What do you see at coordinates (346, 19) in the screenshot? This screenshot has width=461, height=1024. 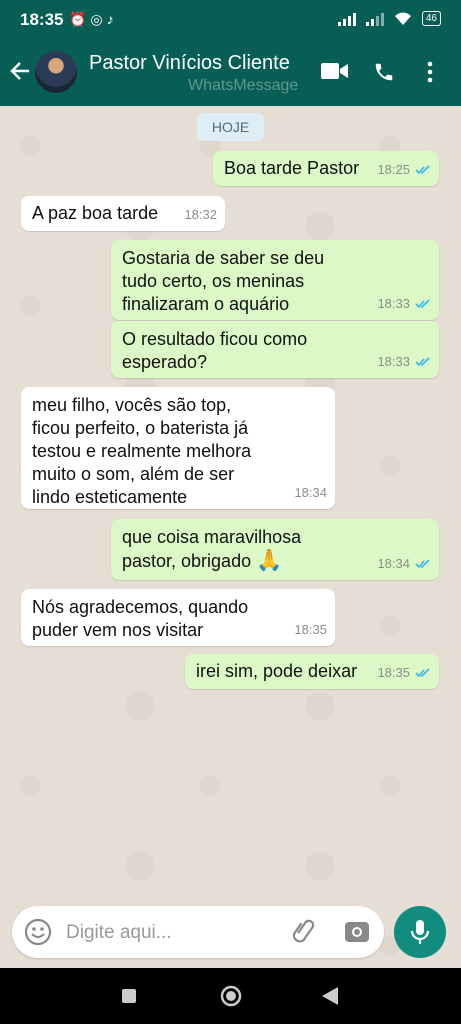 I see `signal-icon` at bounding box center [346, 19].